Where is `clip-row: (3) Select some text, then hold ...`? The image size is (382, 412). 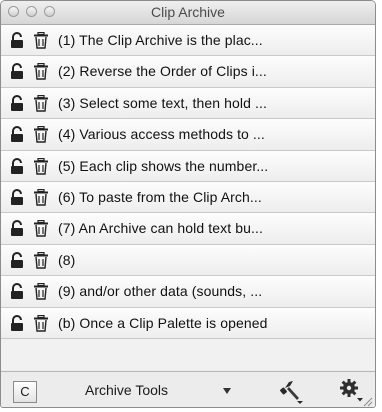
clip-row: (3) Select some text, then hold ... is located at coordinates (188, 103).